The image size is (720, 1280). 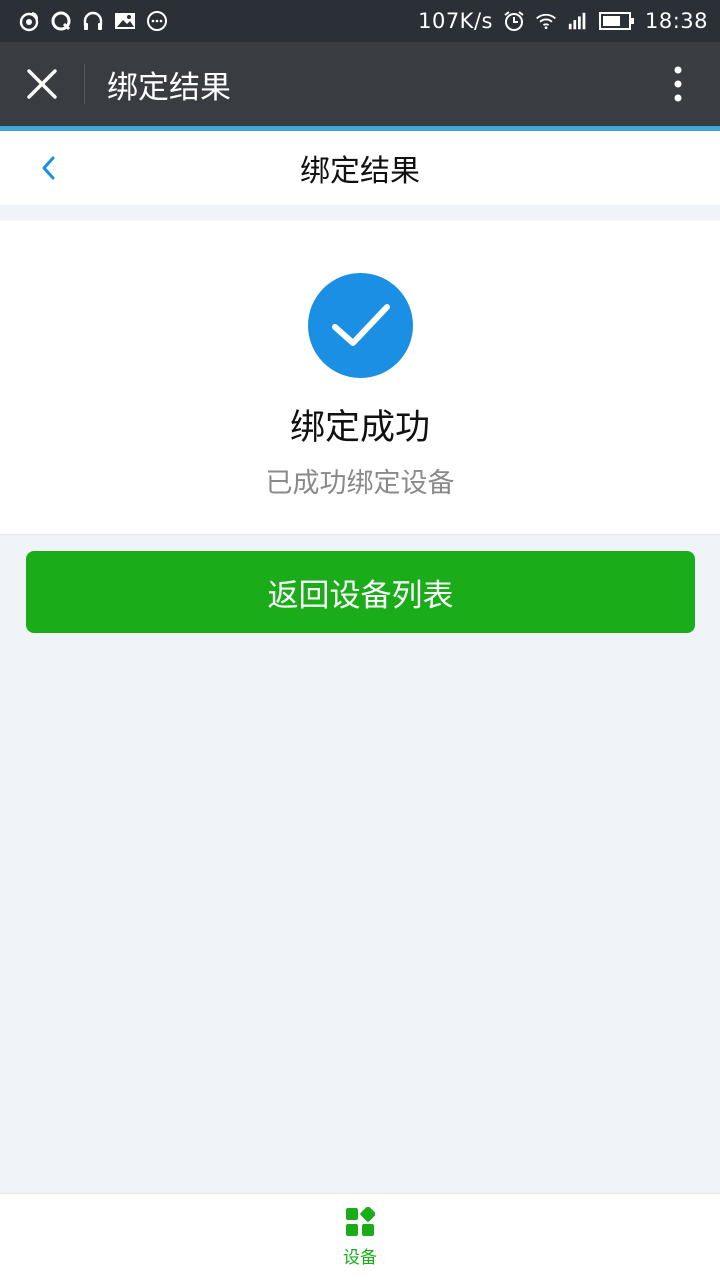 I want to click on qq-icon, so click(x=61, y=21).